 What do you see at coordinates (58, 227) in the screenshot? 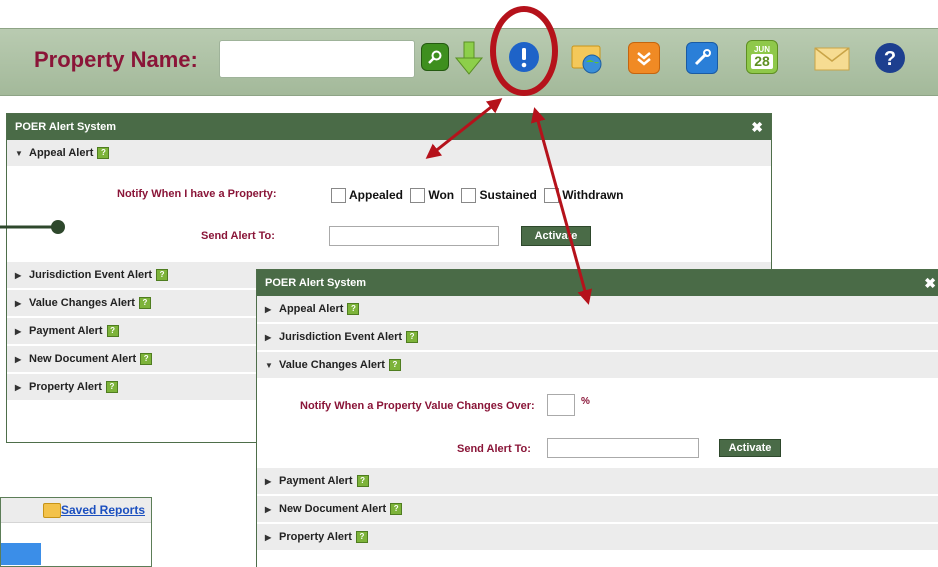
I see `annotation-callout-dot` at bounding box center [58, 227].